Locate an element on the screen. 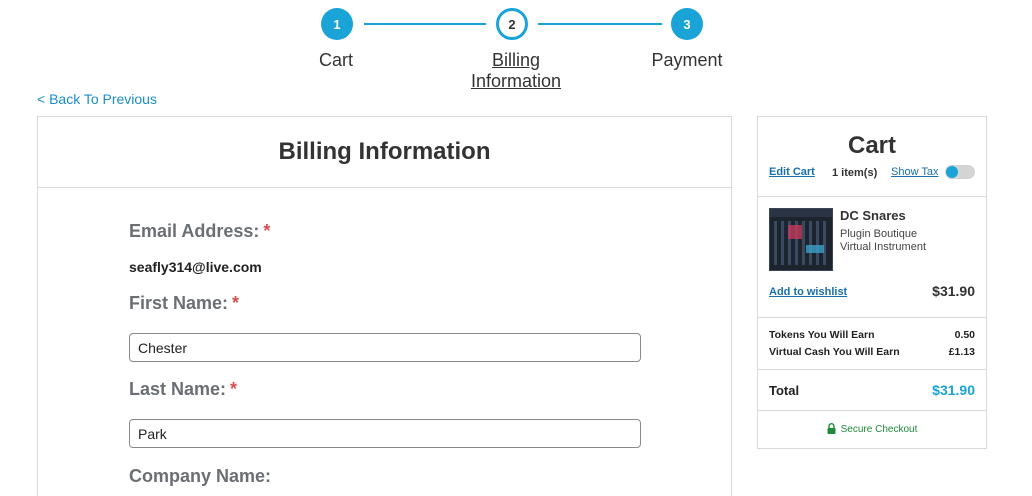 The height and width of the screenshot is (496, 1032). product-thumbnail is located at coordinates (801, 239).